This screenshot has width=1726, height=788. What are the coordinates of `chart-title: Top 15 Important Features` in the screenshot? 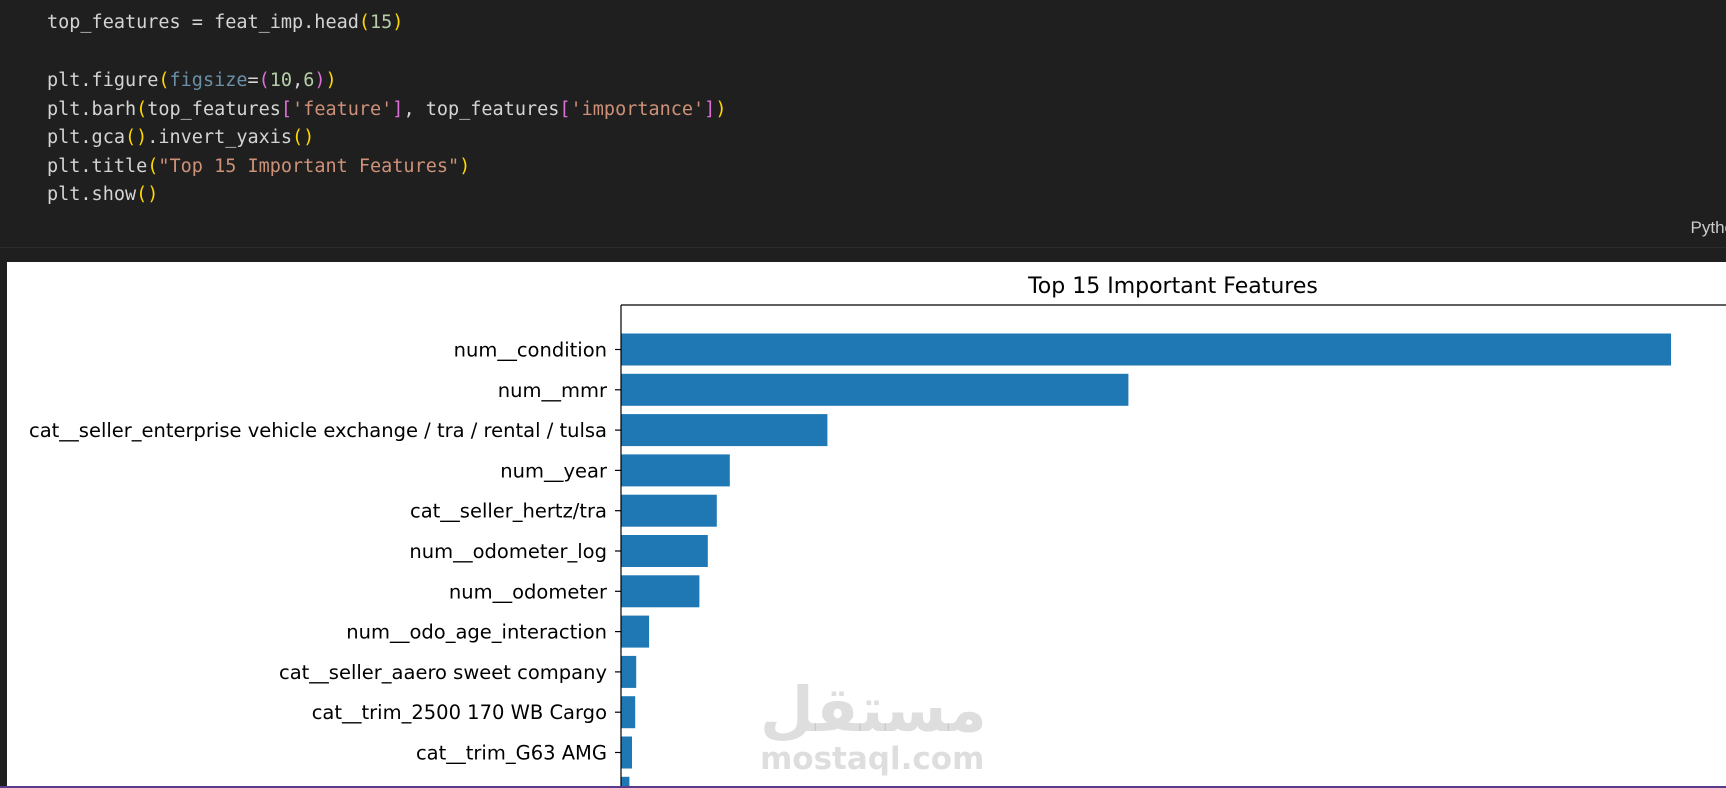 It's located at (1172, 286).